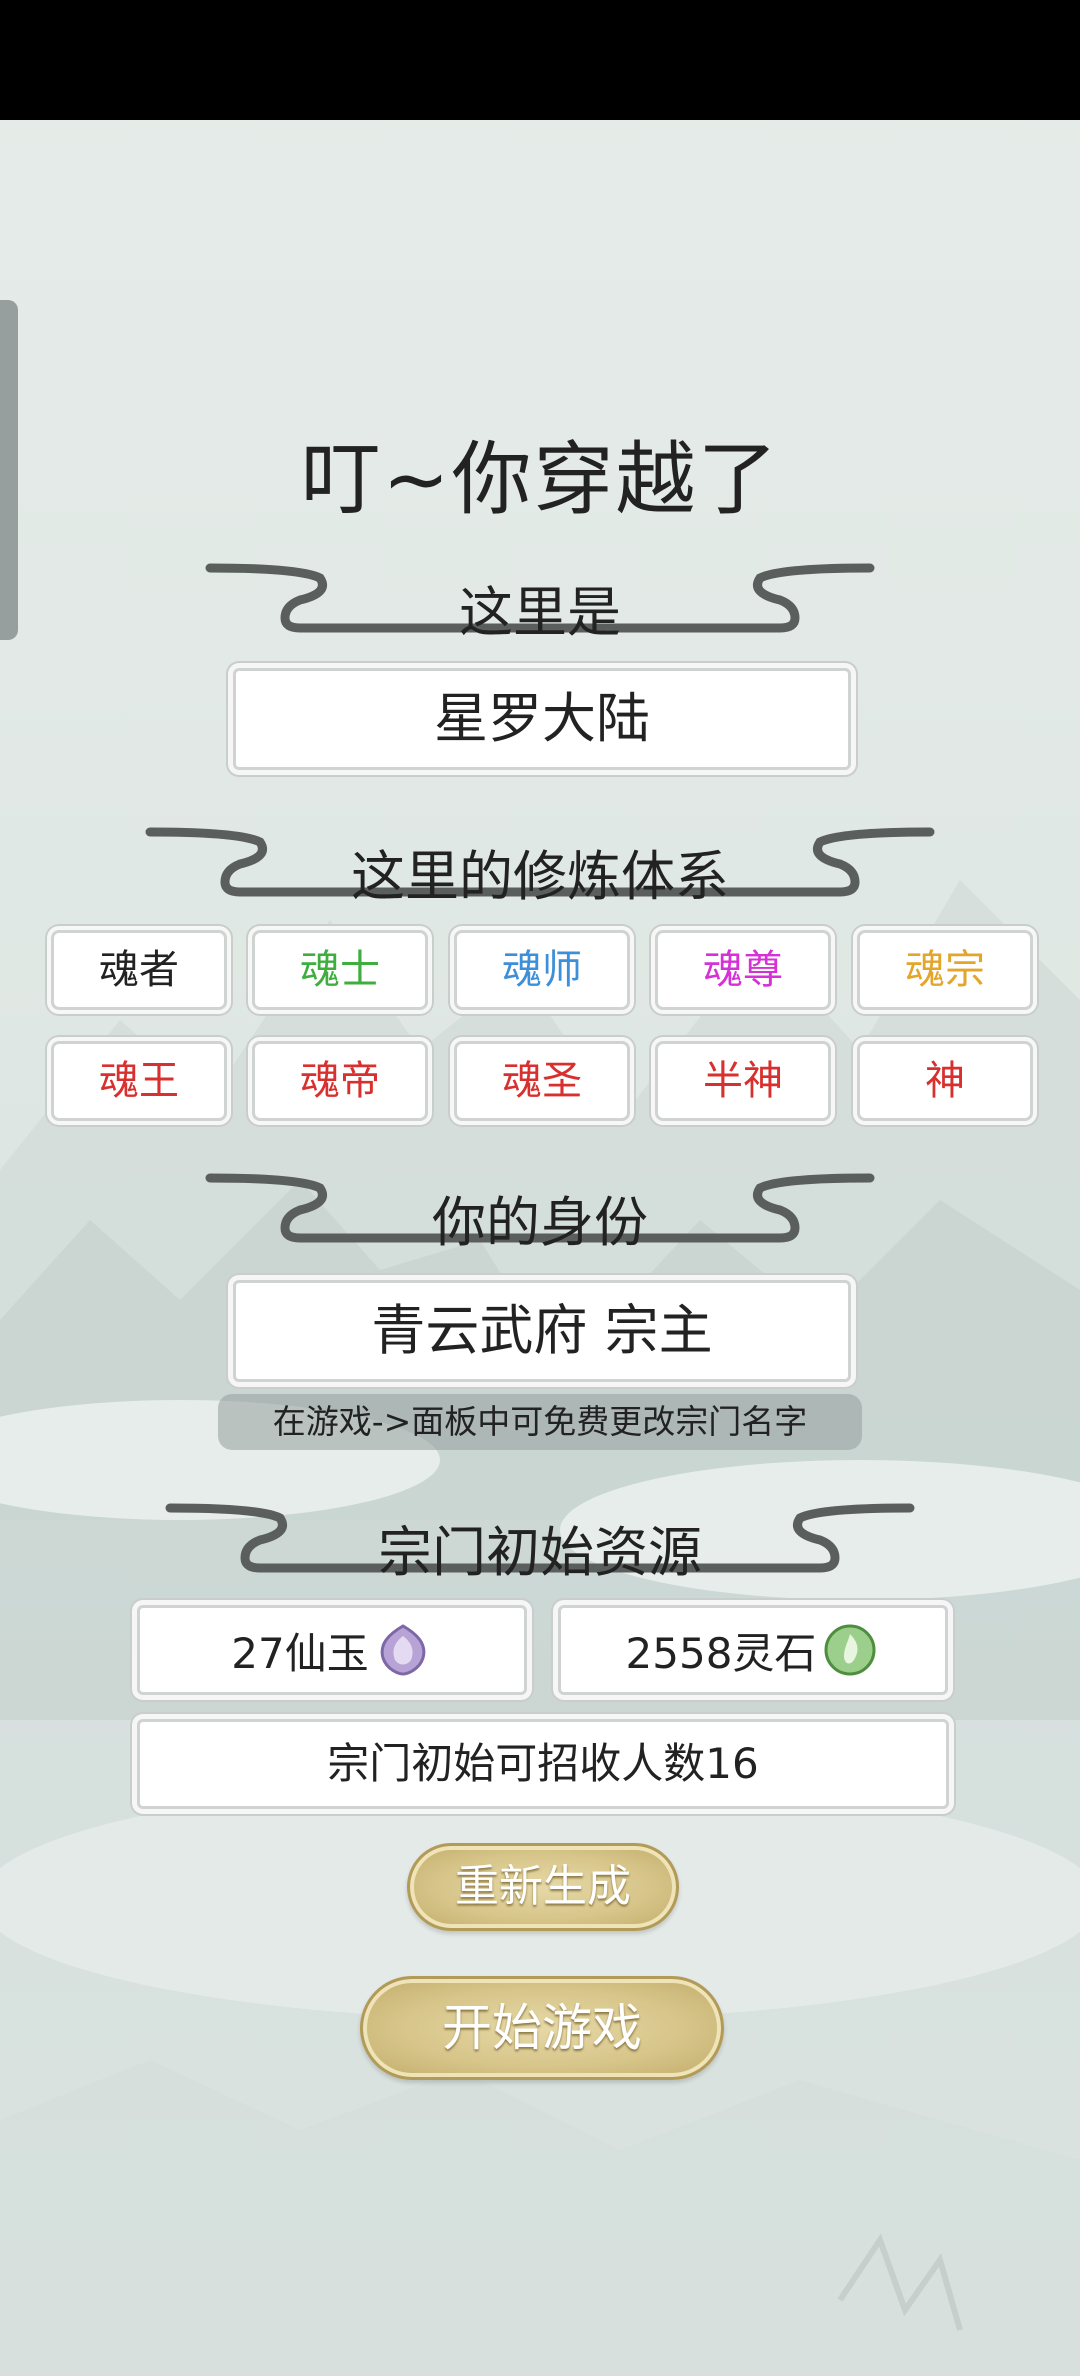  What do you see at coordinates (721, 1653) in the screenshot?
I see `spirit-stone-amount: 2558灵石` at bounding box center [721, 1653].